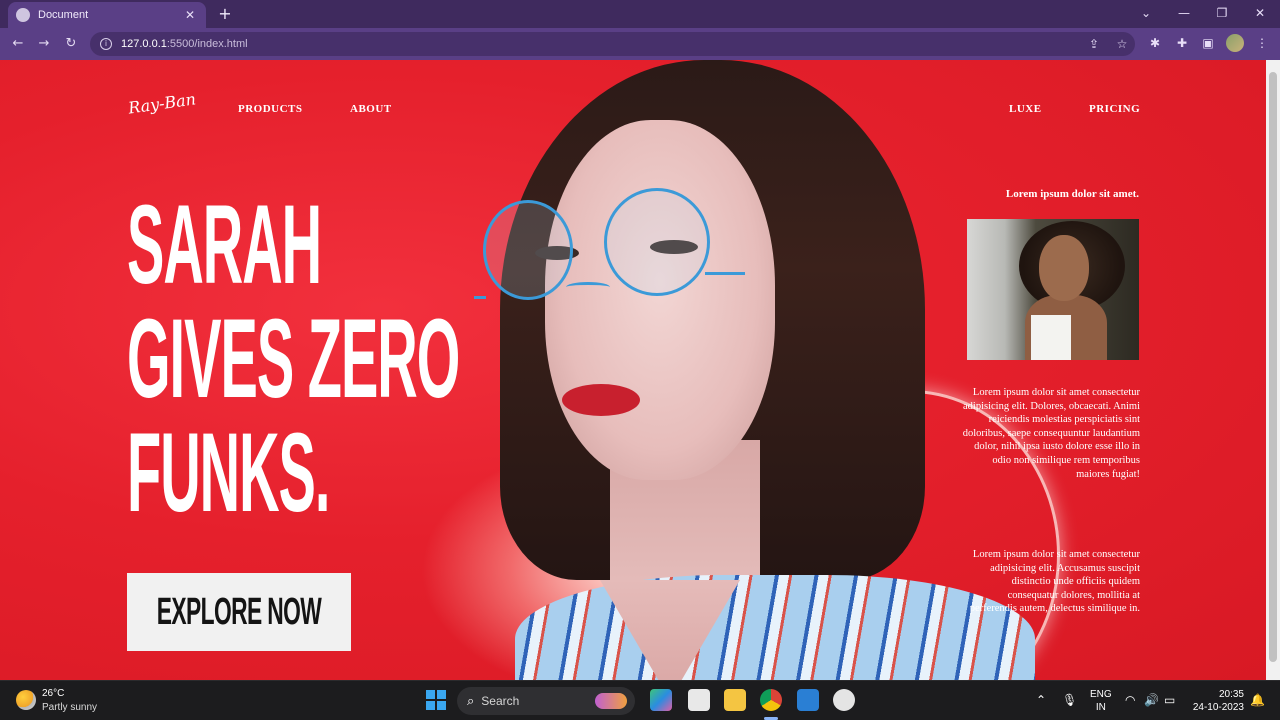 The width and height of the screenshot is (1280, 720). I want to click on browser-toolbar: ← → ↻ i 127.0.0.1 :5500/index.html ⇪ ☆, so click(640, 44).